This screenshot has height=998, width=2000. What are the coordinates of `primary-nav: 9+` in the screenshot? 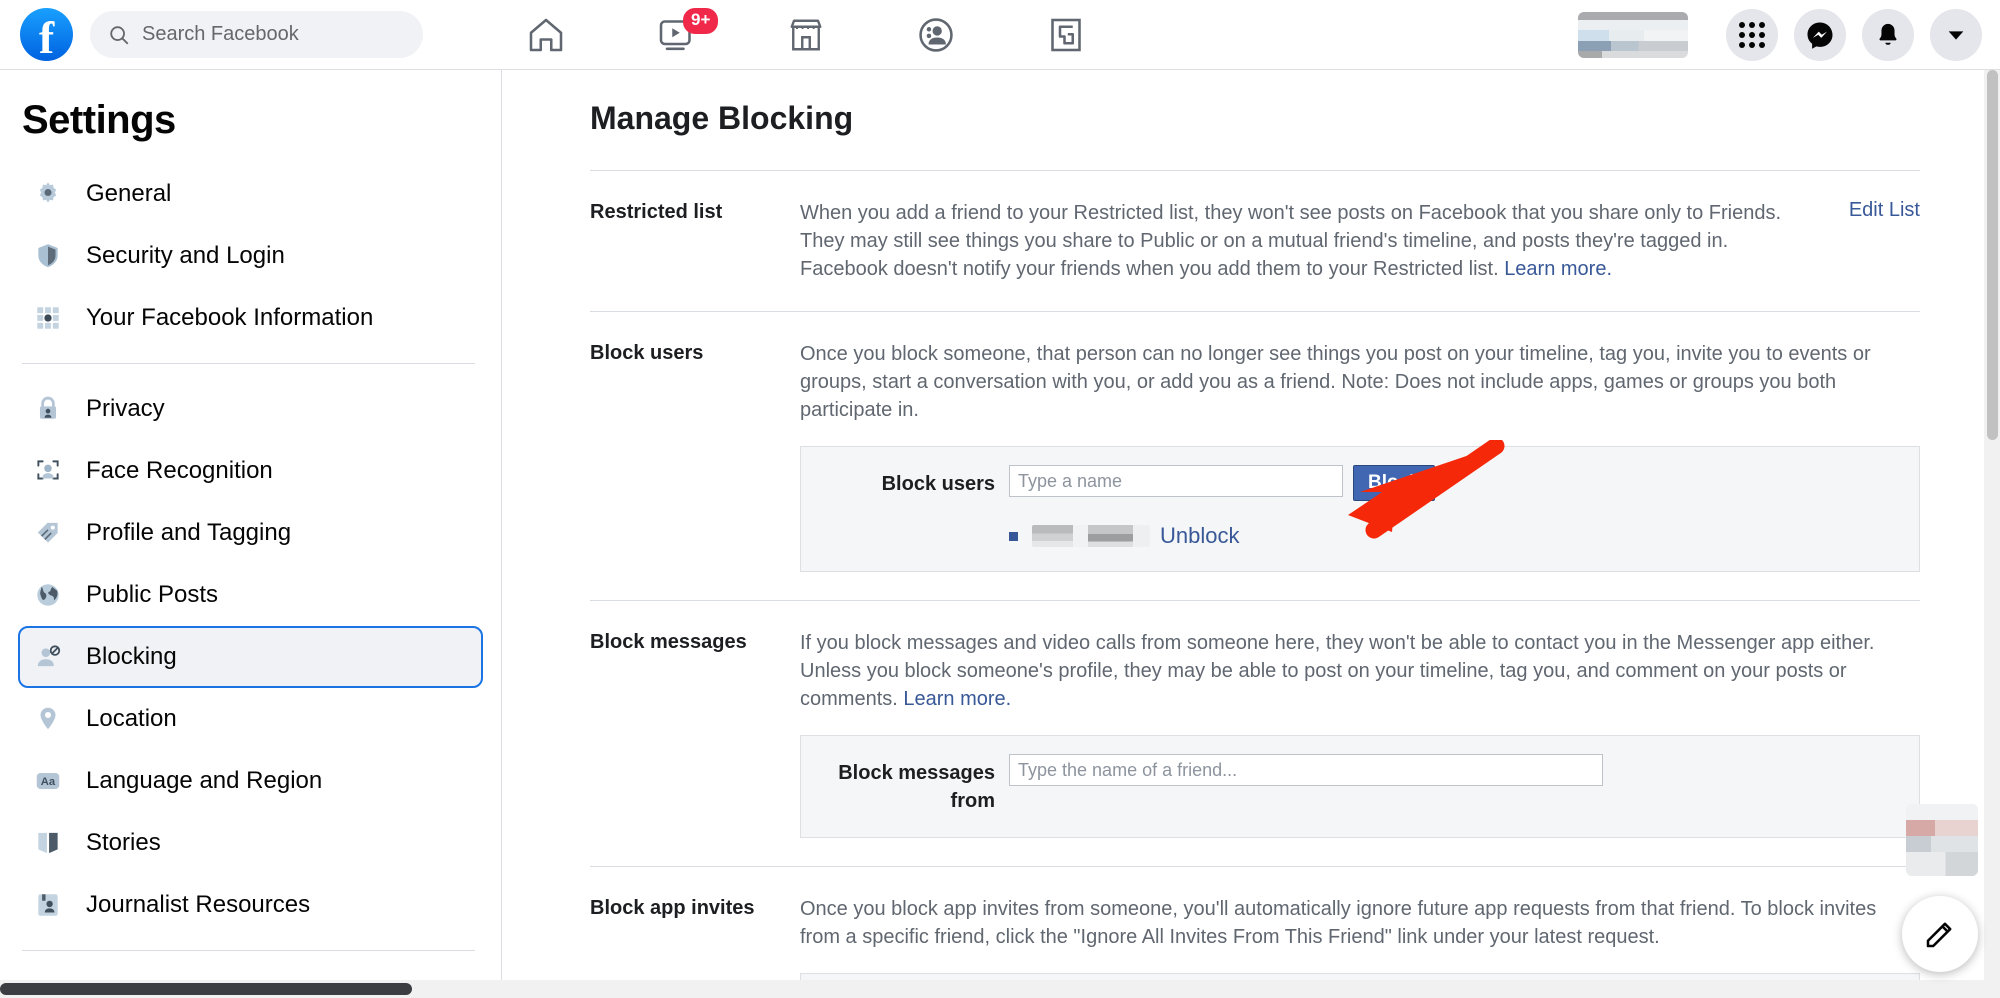 It's located at (806, 35).